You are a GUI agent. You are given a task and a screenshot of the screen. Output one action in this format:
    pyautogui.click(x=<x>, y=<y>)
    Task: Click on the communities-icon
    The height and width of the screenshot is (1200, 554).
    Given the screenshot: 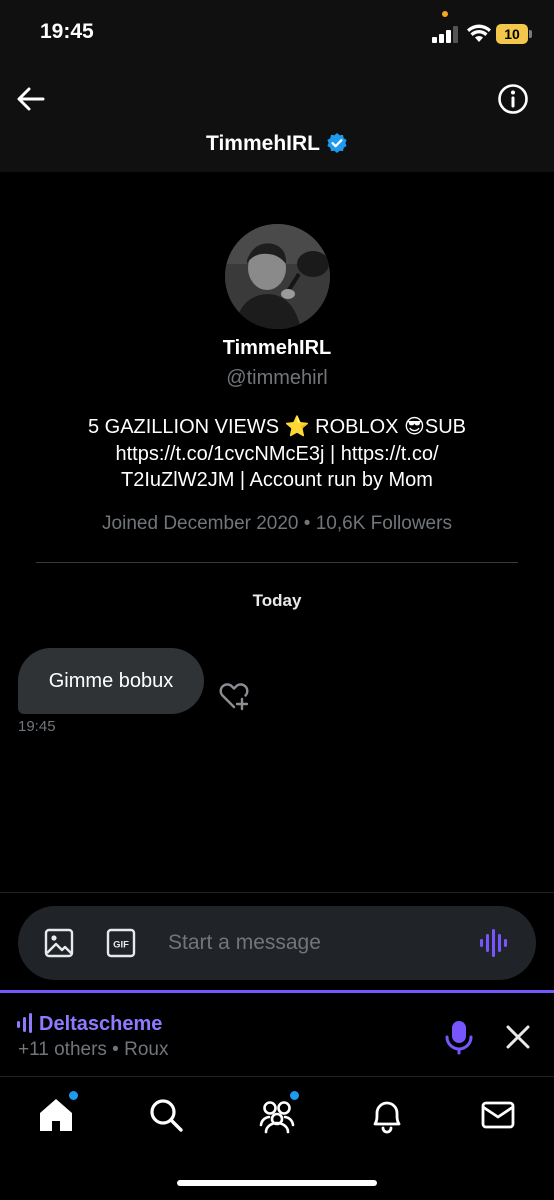 What is the action you would take?
    pyautogui.click(x=277, y=1117)
    